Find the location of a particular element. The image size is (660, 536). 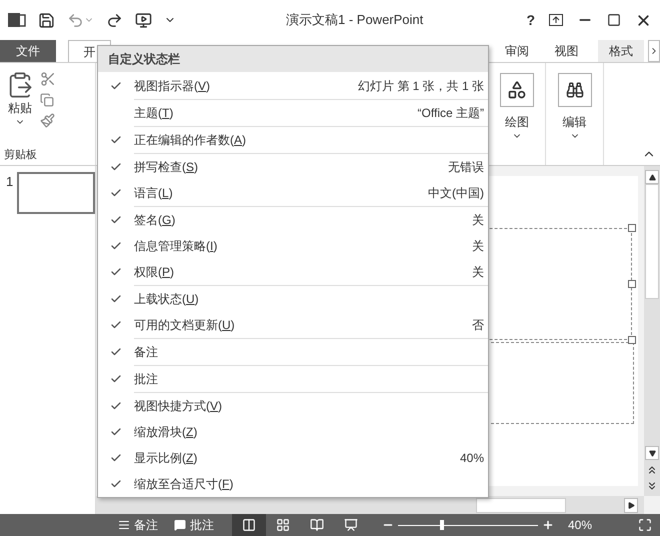

app-logo-icon is located at coordinates (17, 20).